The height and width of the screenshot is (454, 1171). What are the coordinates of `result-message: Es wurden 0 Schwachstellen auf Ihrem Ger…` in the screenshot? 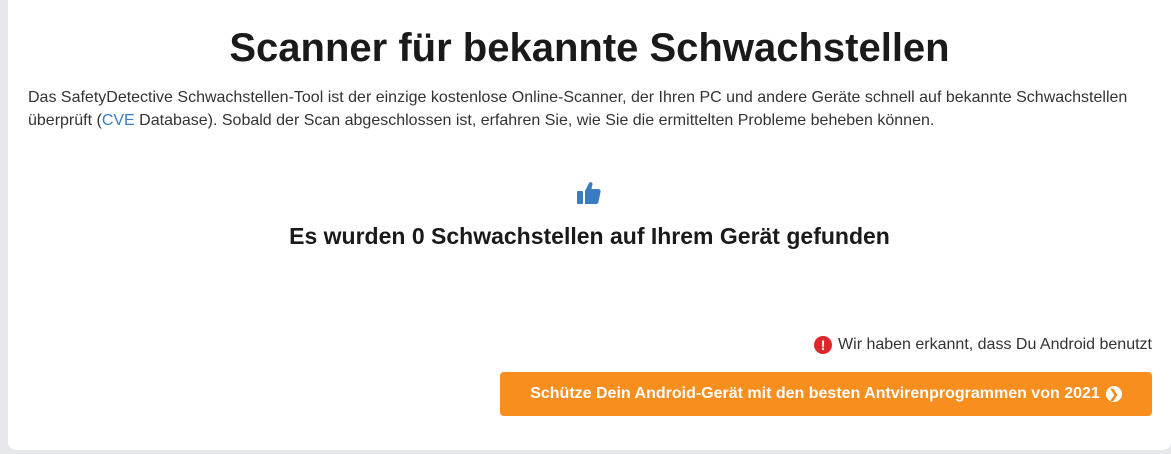 It's located at (589, 236).